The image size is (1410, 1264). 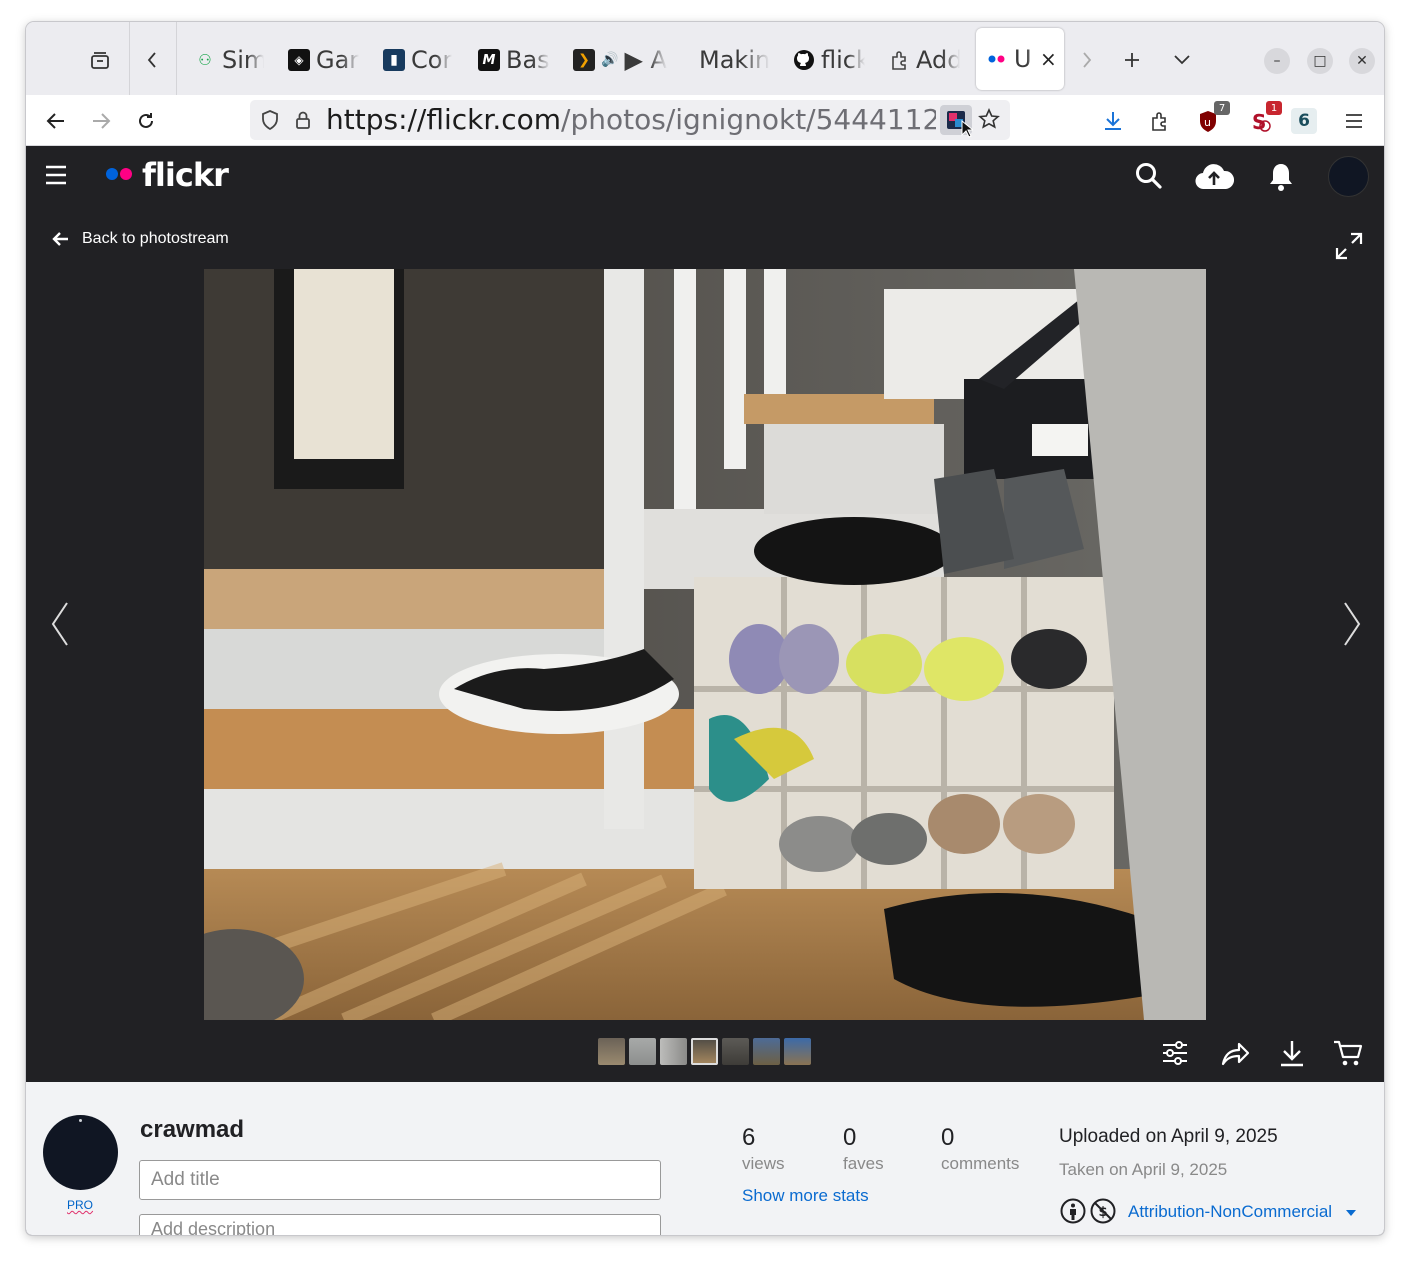 I want to click on ublock-extension-icon: u 7, so click(x=1211, y=119).